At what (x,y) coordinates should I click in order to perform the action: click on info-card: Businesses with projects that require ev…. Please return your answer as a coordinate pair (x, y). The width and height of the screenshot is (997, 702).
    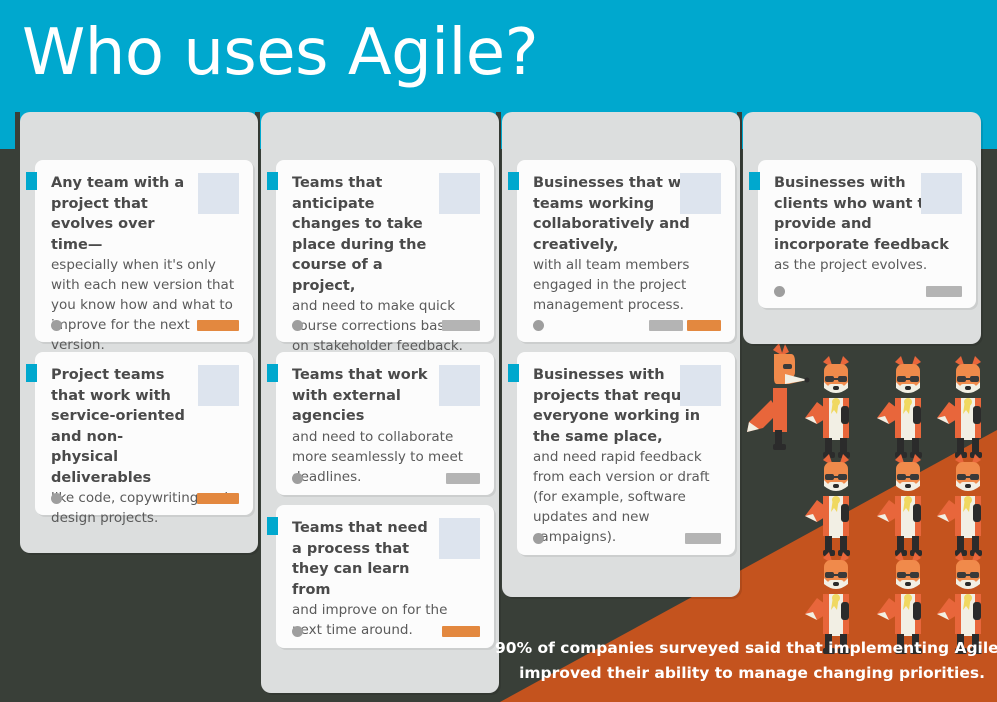
    Looking at the image, I should click on (621, 453).